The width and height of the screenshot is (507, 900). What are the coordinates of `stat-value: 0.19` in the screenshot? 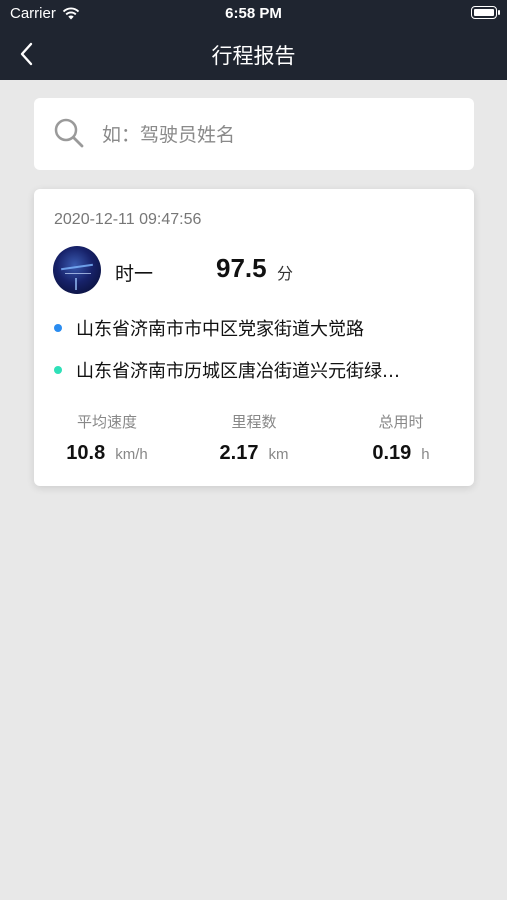 It's located at (392, 453).